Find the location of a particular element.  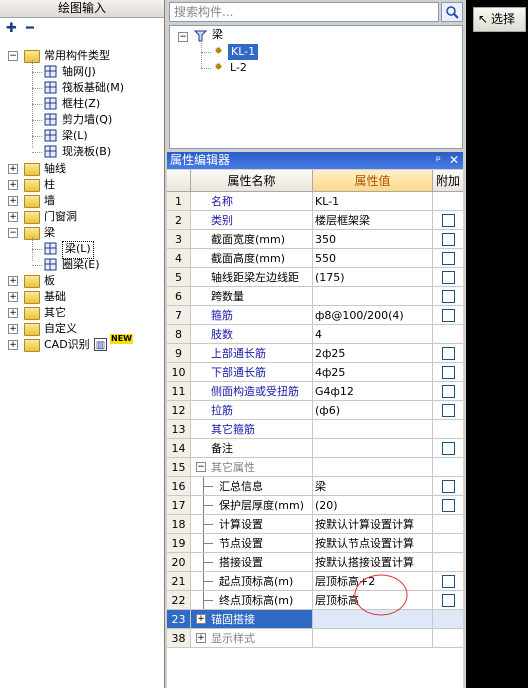

tree-item: + 门窗洞 is located at coordinates (82, 217).